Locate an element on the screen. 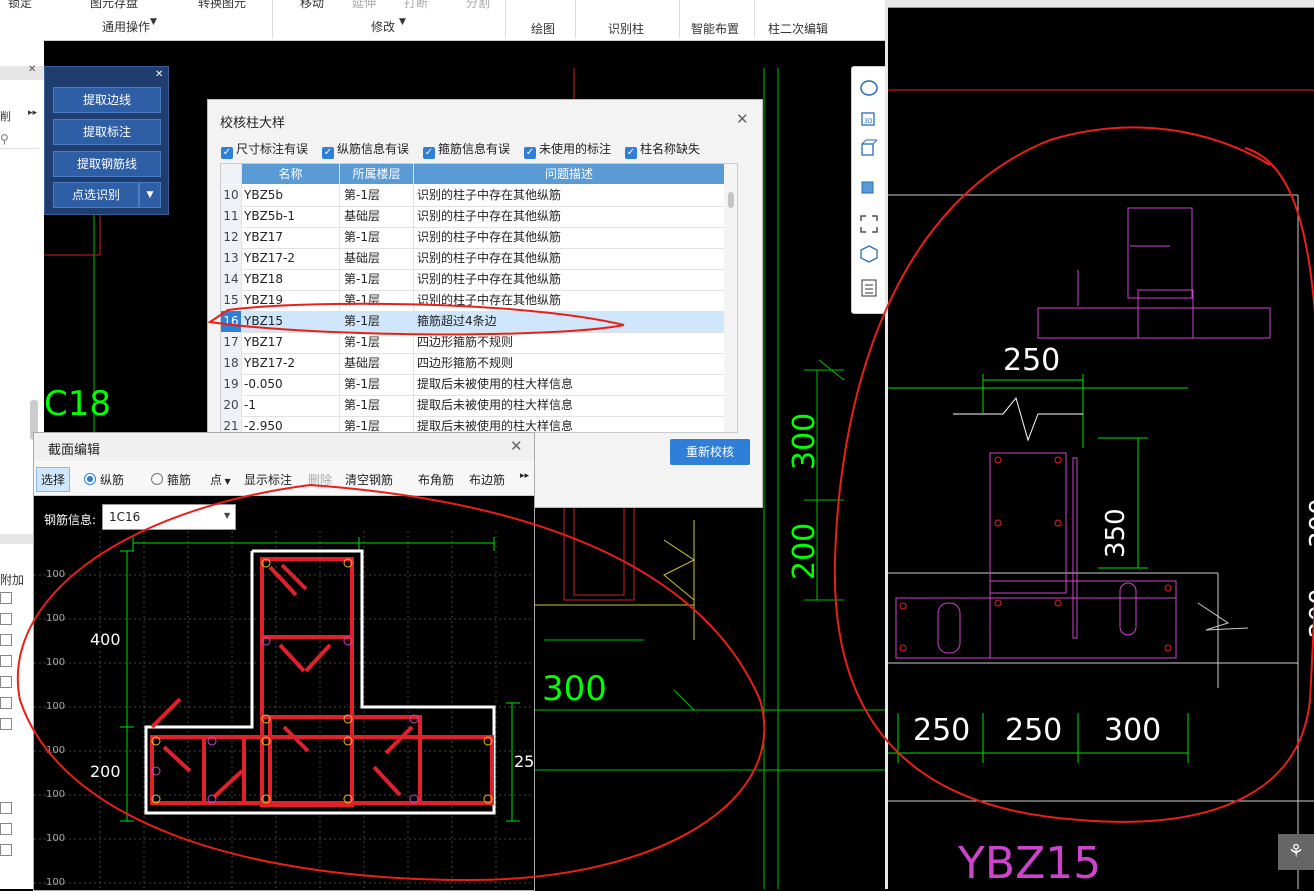  list-icon is located at coordinates (869, 288).